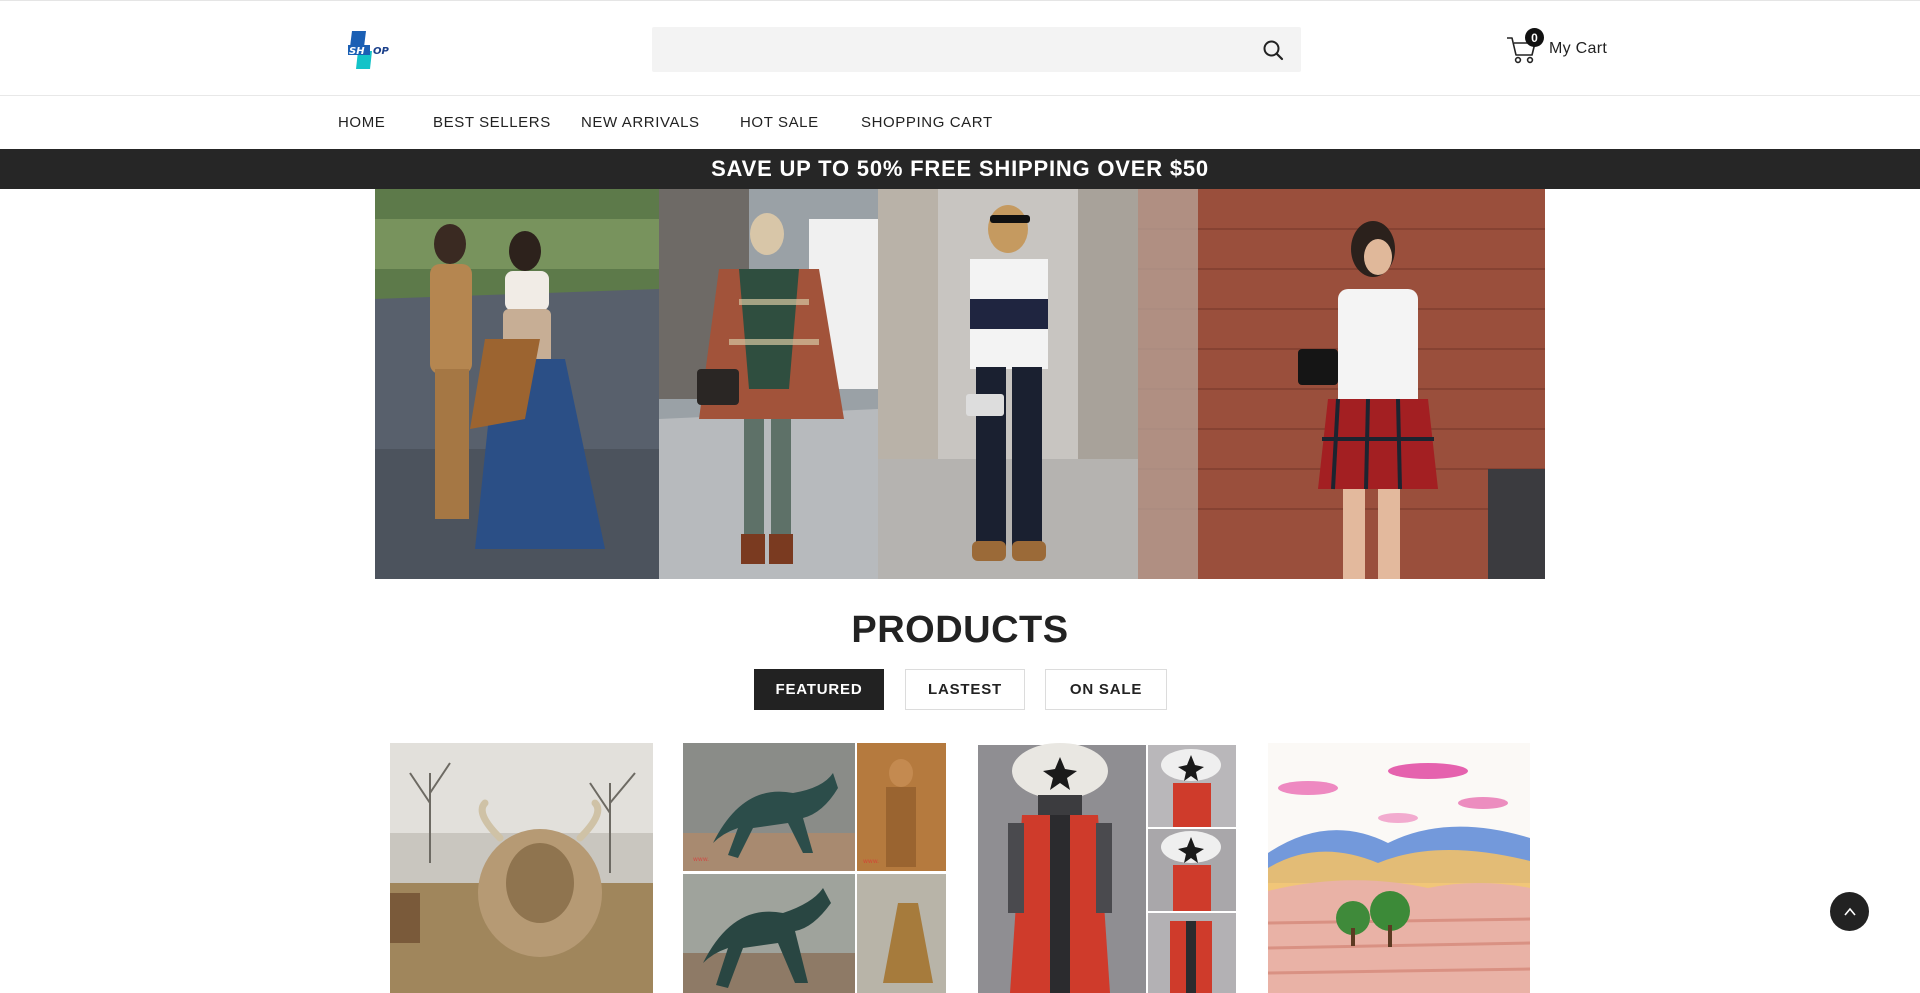 The image size is (1920, 993). I want to click on products-heading: PRODUCTS, so click(960, 630).